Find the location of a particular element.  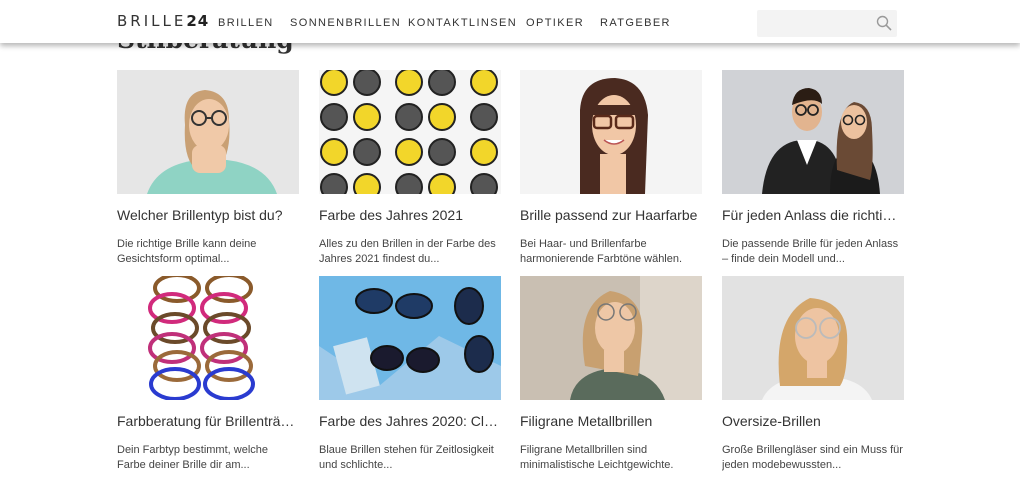

nav-item-sonnenbrillen: SONNENBRILLEN is located at coordinates (345, 23).